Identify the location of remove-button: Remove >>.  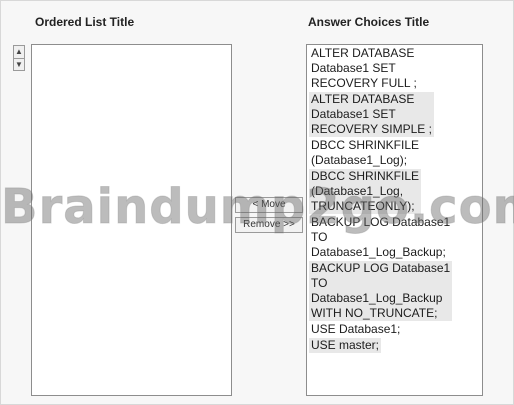
(269, 225).